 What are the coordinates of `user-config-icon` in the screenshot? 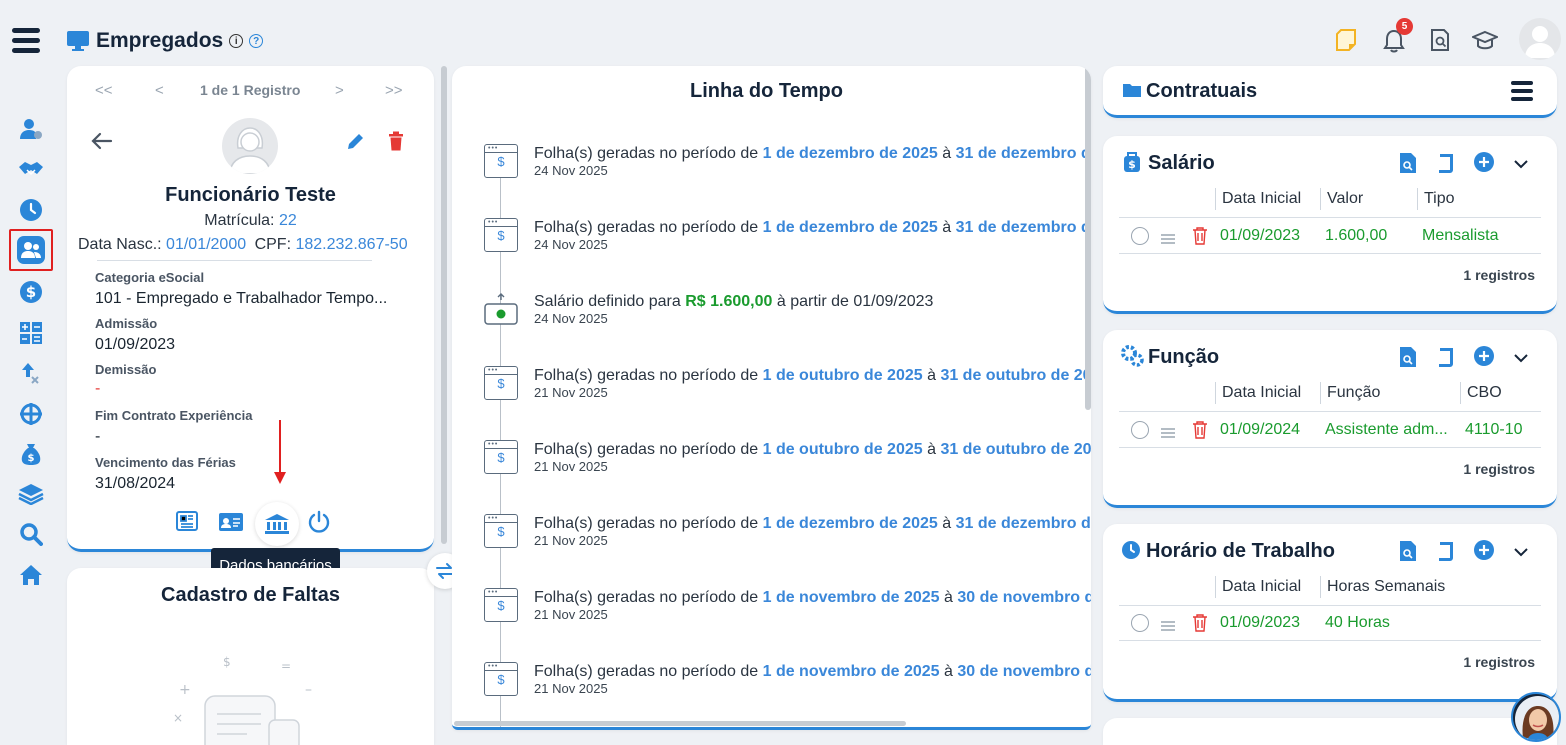 It's located at (31, 129).